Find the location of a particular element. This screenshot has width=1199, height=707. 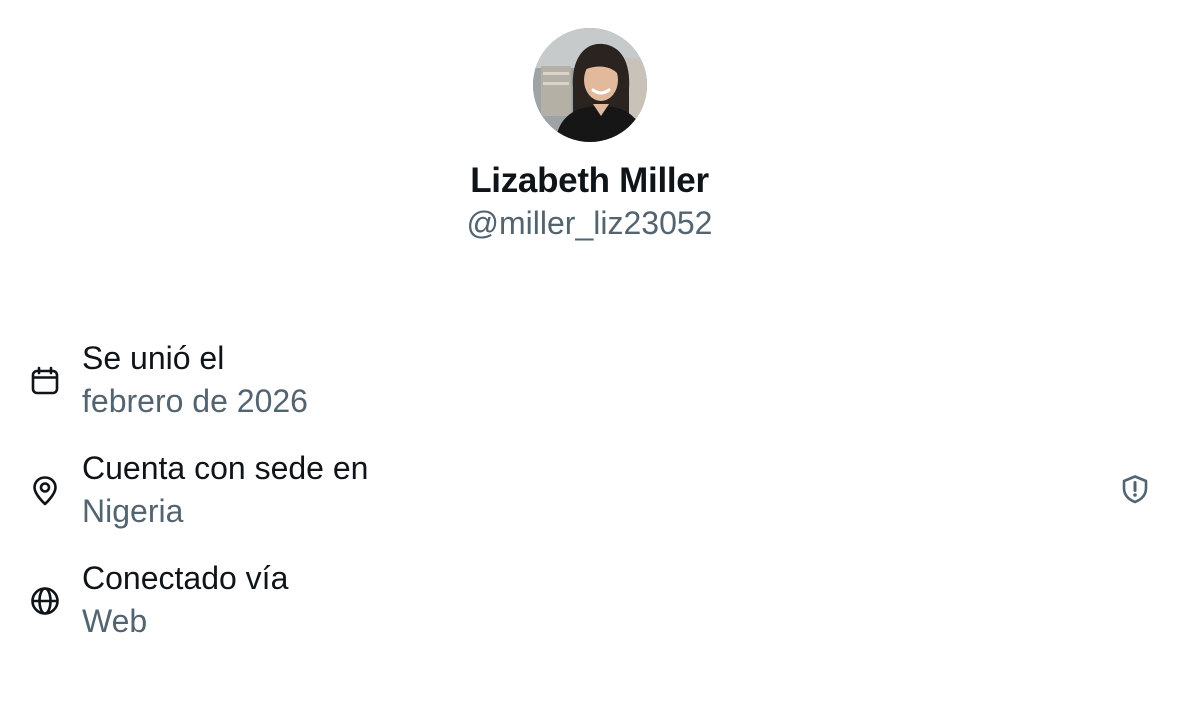

display-name: Lizabeth Miller is located at coordinates (589, 180).